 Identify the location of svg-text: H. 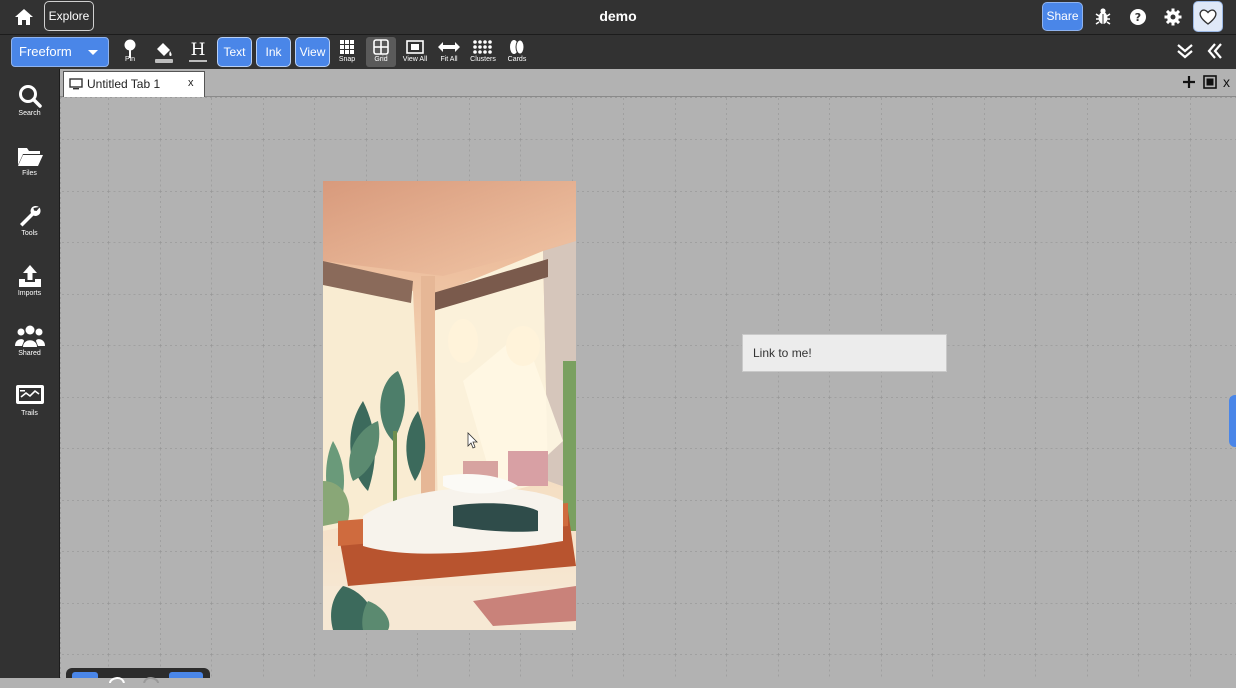
(198, 50).